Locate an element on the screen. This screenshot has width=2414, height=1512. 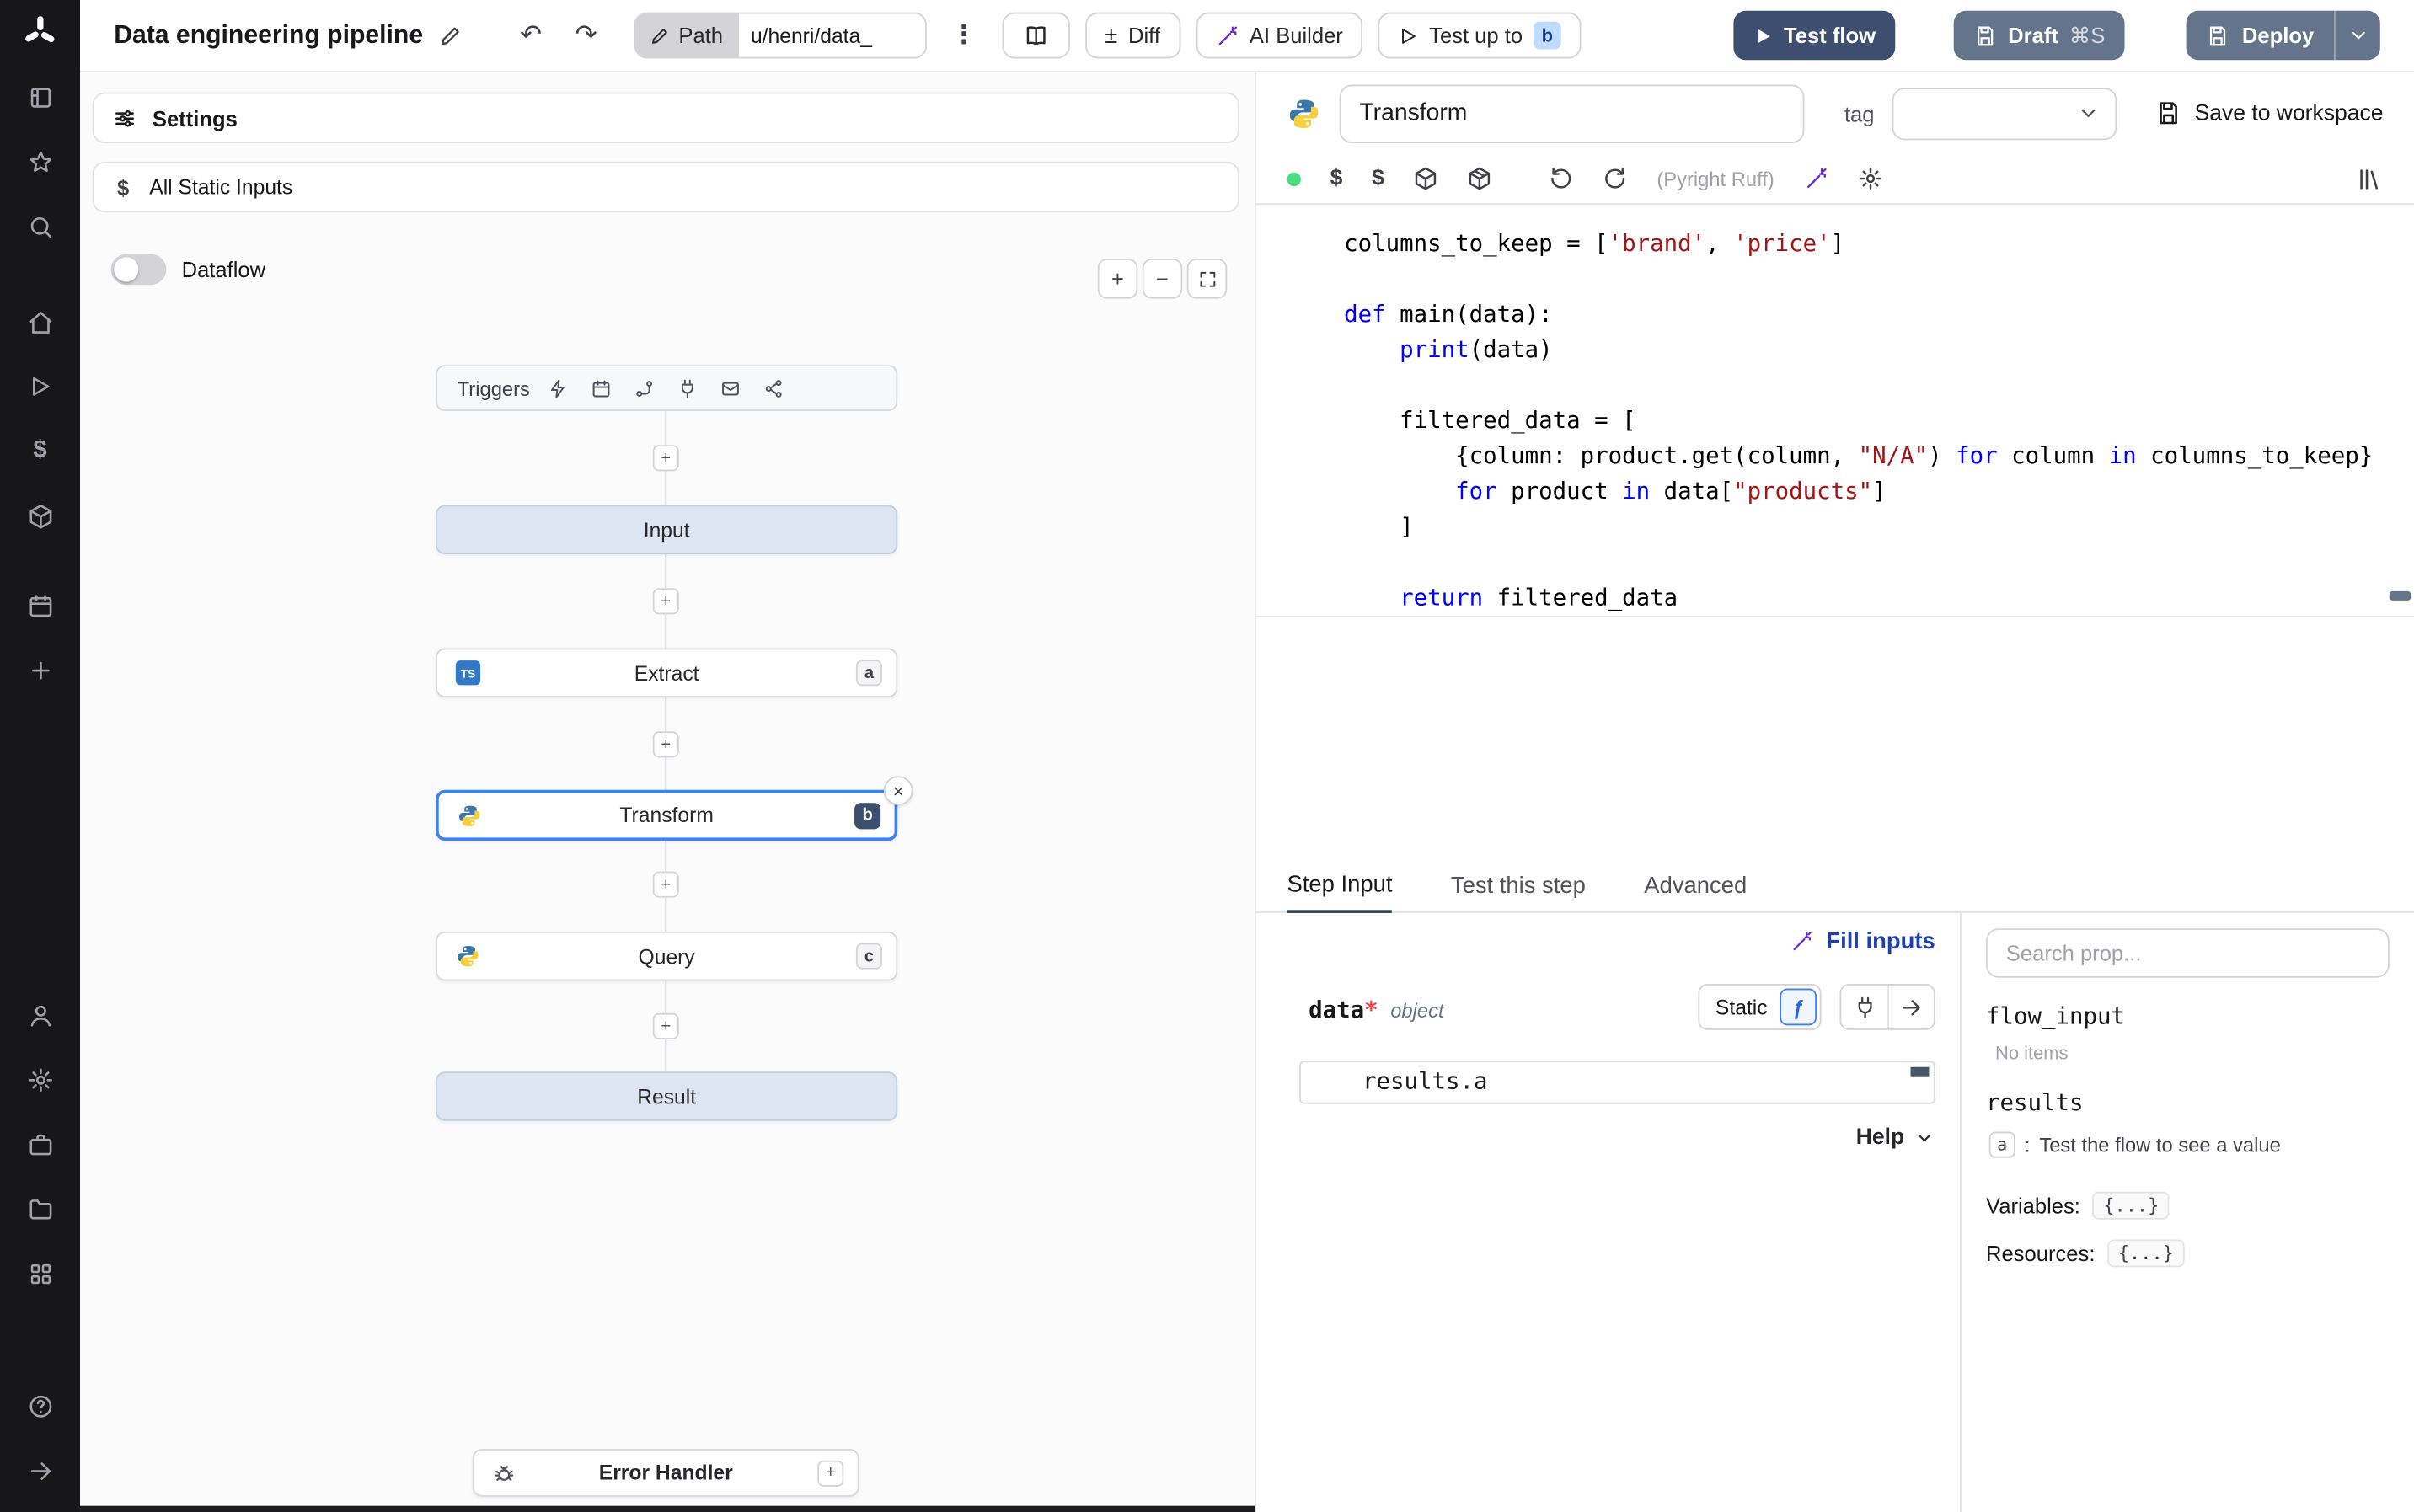
flow-result-node: Result is located at coordinates (667, 1096).